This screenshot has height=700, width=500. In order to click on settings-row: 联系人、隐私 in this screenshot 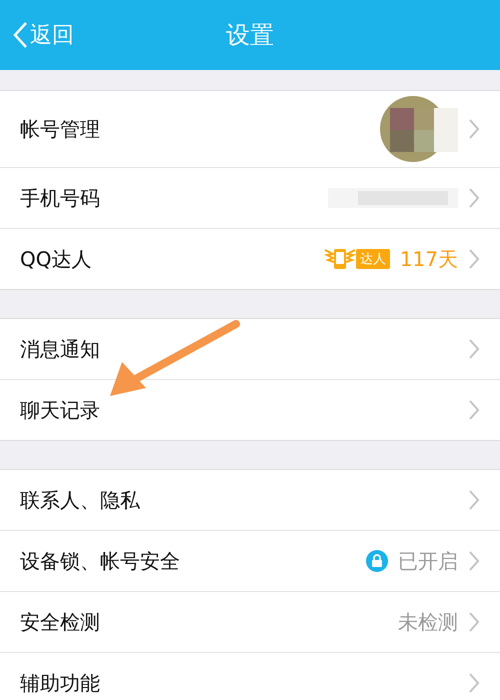, I will do `click(250, 500)`.